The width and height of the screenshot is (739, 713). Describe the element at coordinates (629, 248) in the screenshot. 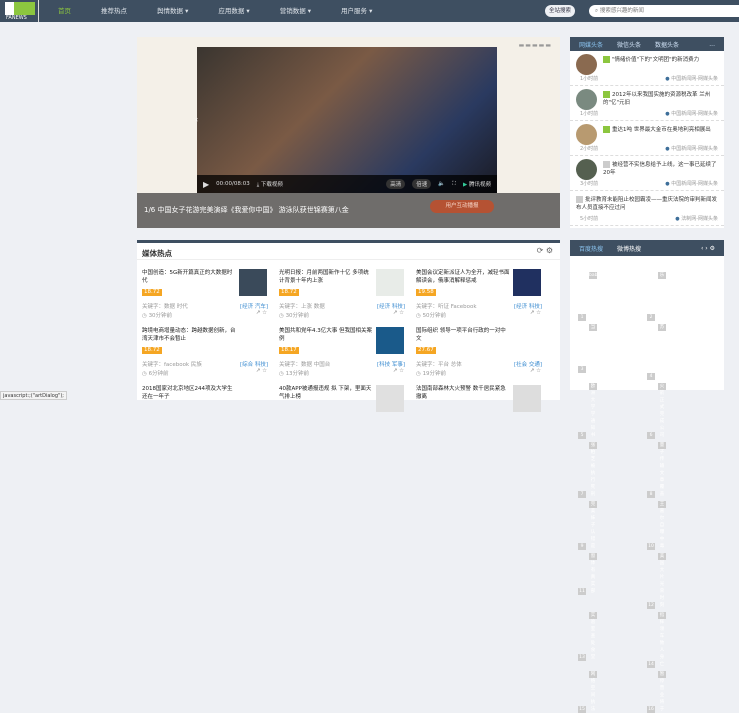

I see `tab-weibo-hot: 微博热搜` at that location.